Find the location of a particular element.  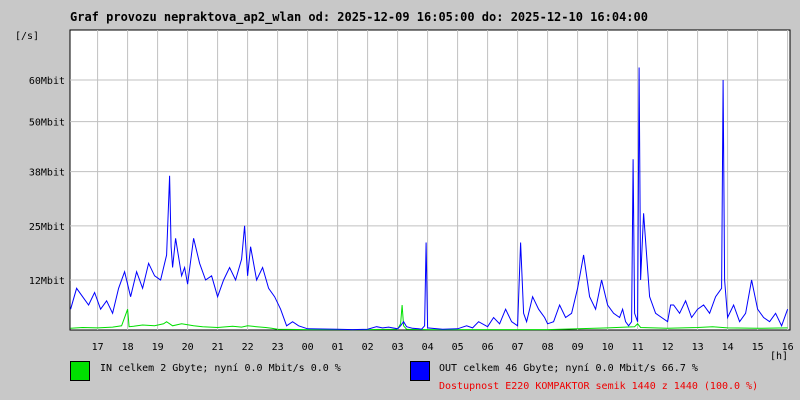

x-tick-label: 12 is located at coordinates (668, 347).